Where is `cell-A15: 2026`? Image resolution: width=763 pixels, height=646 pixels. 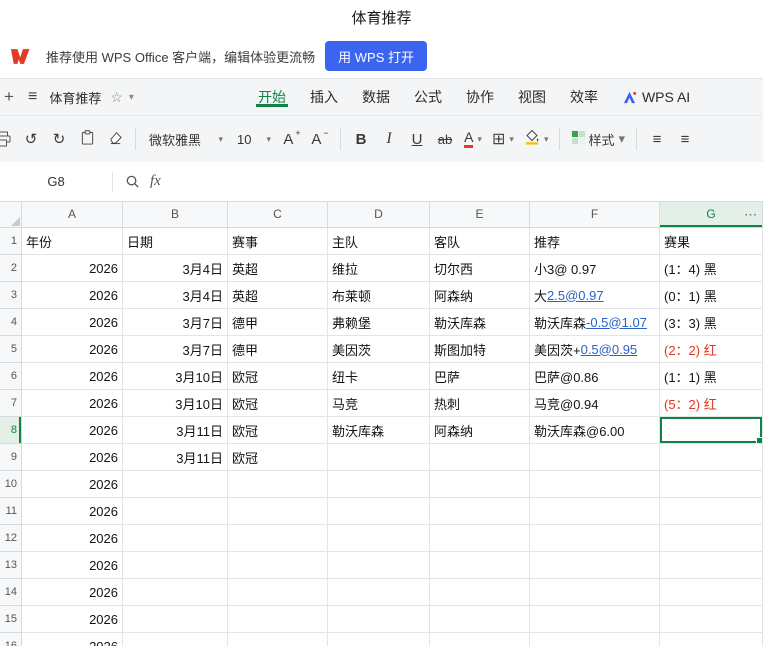 cell-A15: 2026 is located at coordinates (72, 619).